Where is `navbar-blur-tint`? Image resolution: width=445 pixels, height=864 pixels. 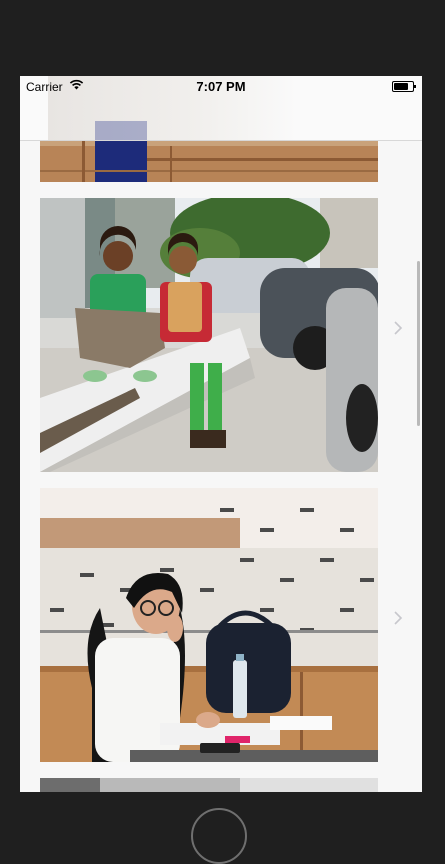 navbar-blur-tint is located at coordinates (121, 130).